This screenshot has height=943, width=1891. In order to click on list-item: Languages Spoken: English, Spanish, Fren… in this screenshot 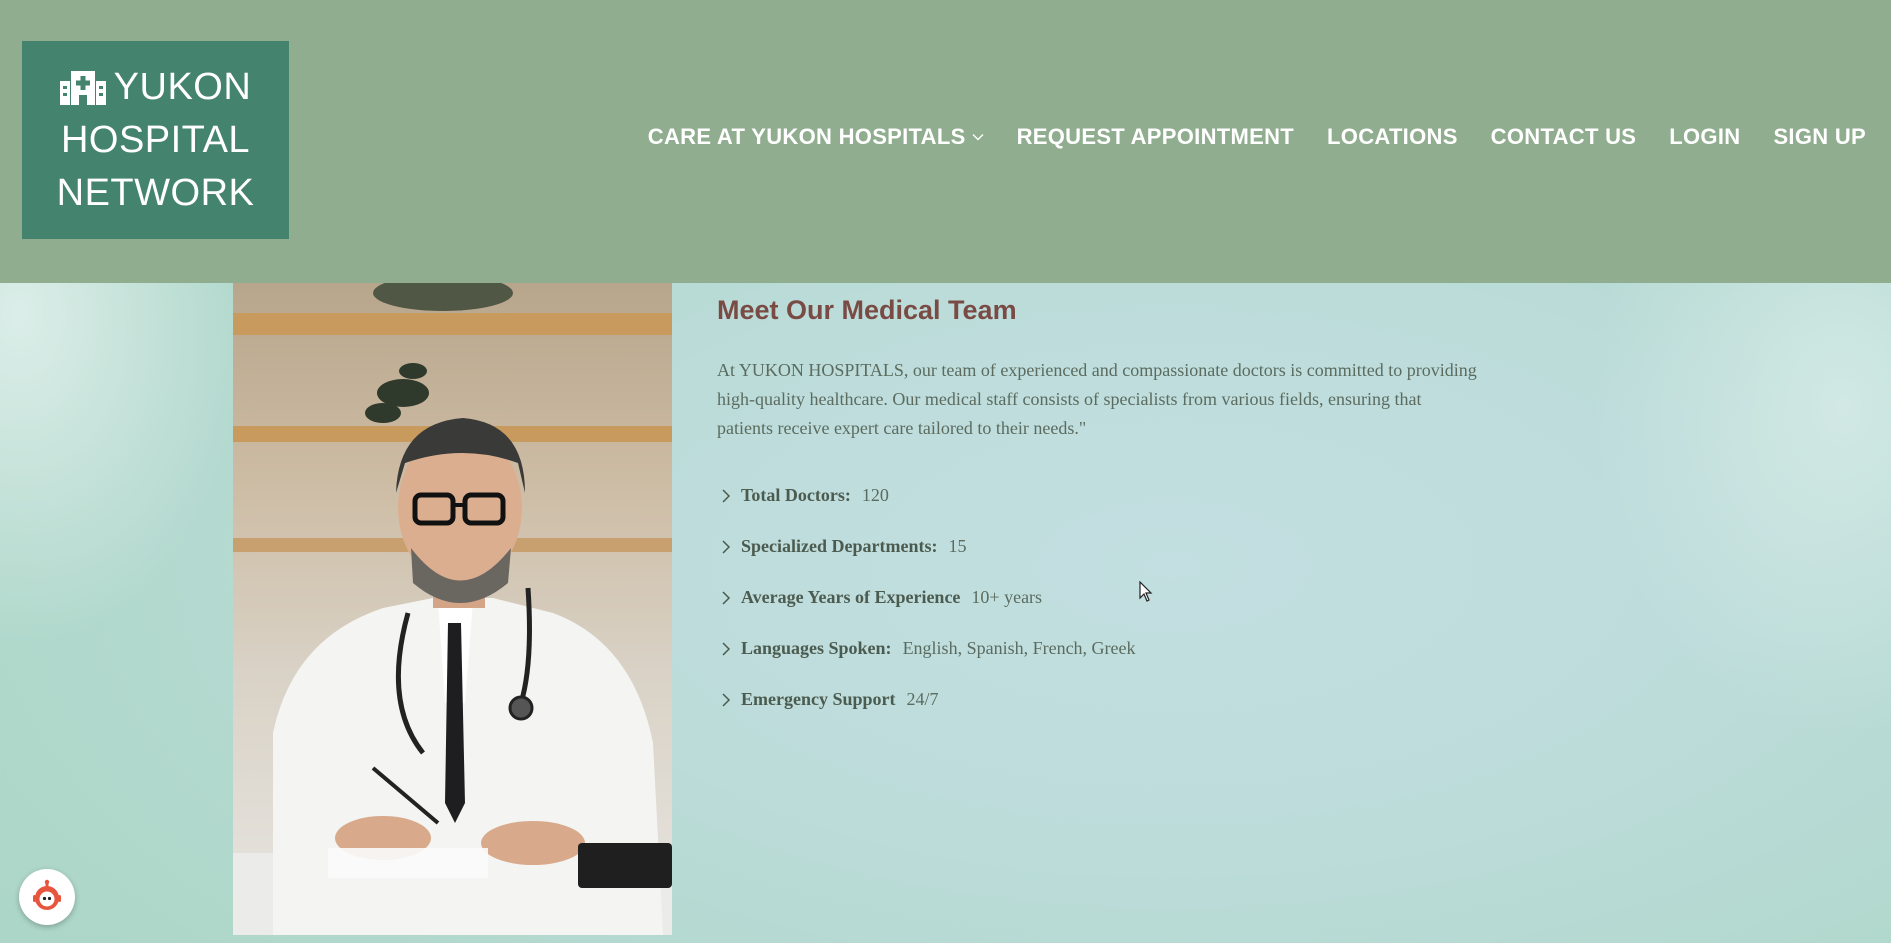, I will do `click(1097, 648)`.